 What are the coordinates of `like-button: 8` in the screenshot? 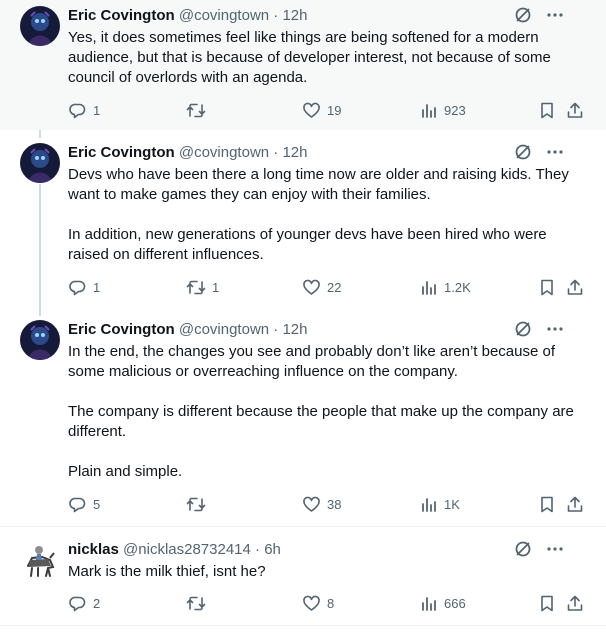 It's located at (318, 603).